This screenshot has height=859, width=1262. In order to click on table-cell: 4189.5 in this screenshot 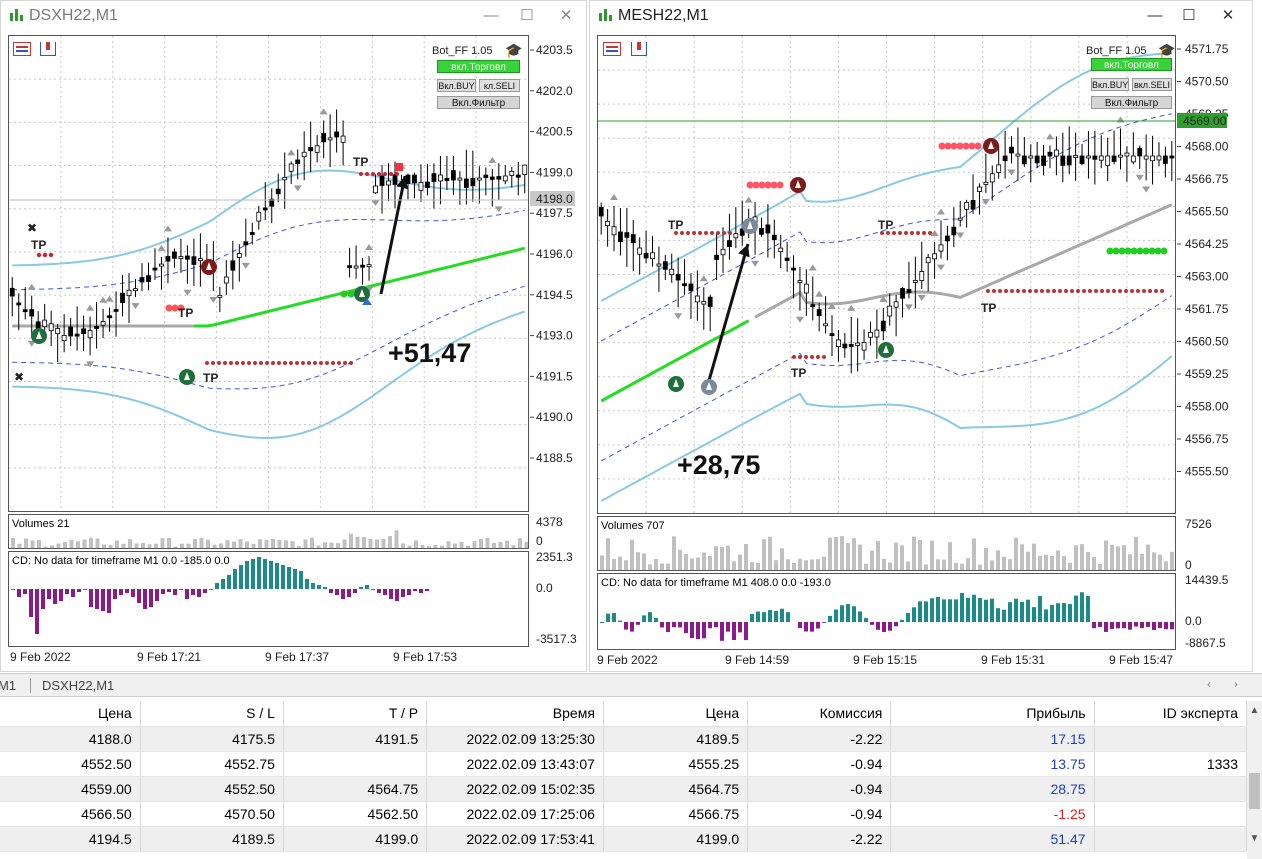, I will do `click(212, 839)`.